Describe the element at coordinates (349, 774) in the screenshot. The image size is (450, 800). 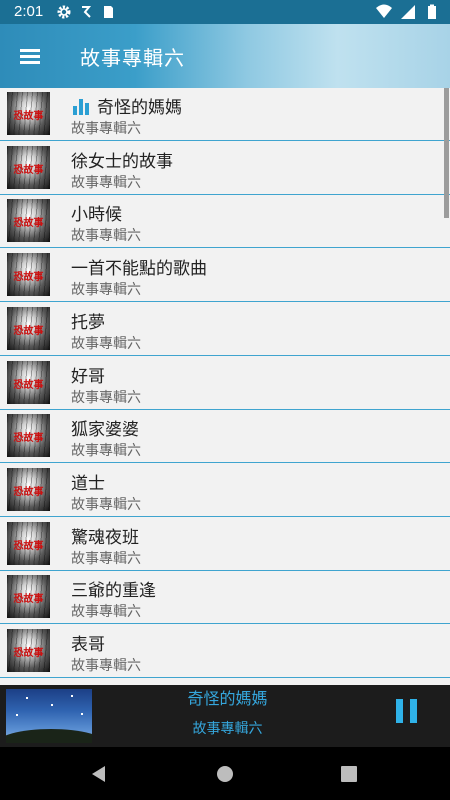
I see `recents-icon` at that location.